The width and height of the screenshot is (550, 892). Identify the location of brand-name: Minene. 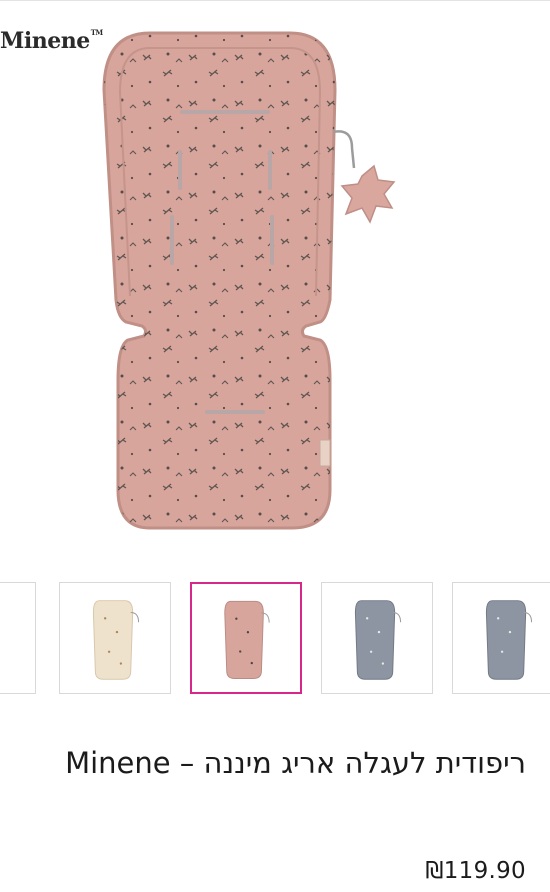
(45, 41).